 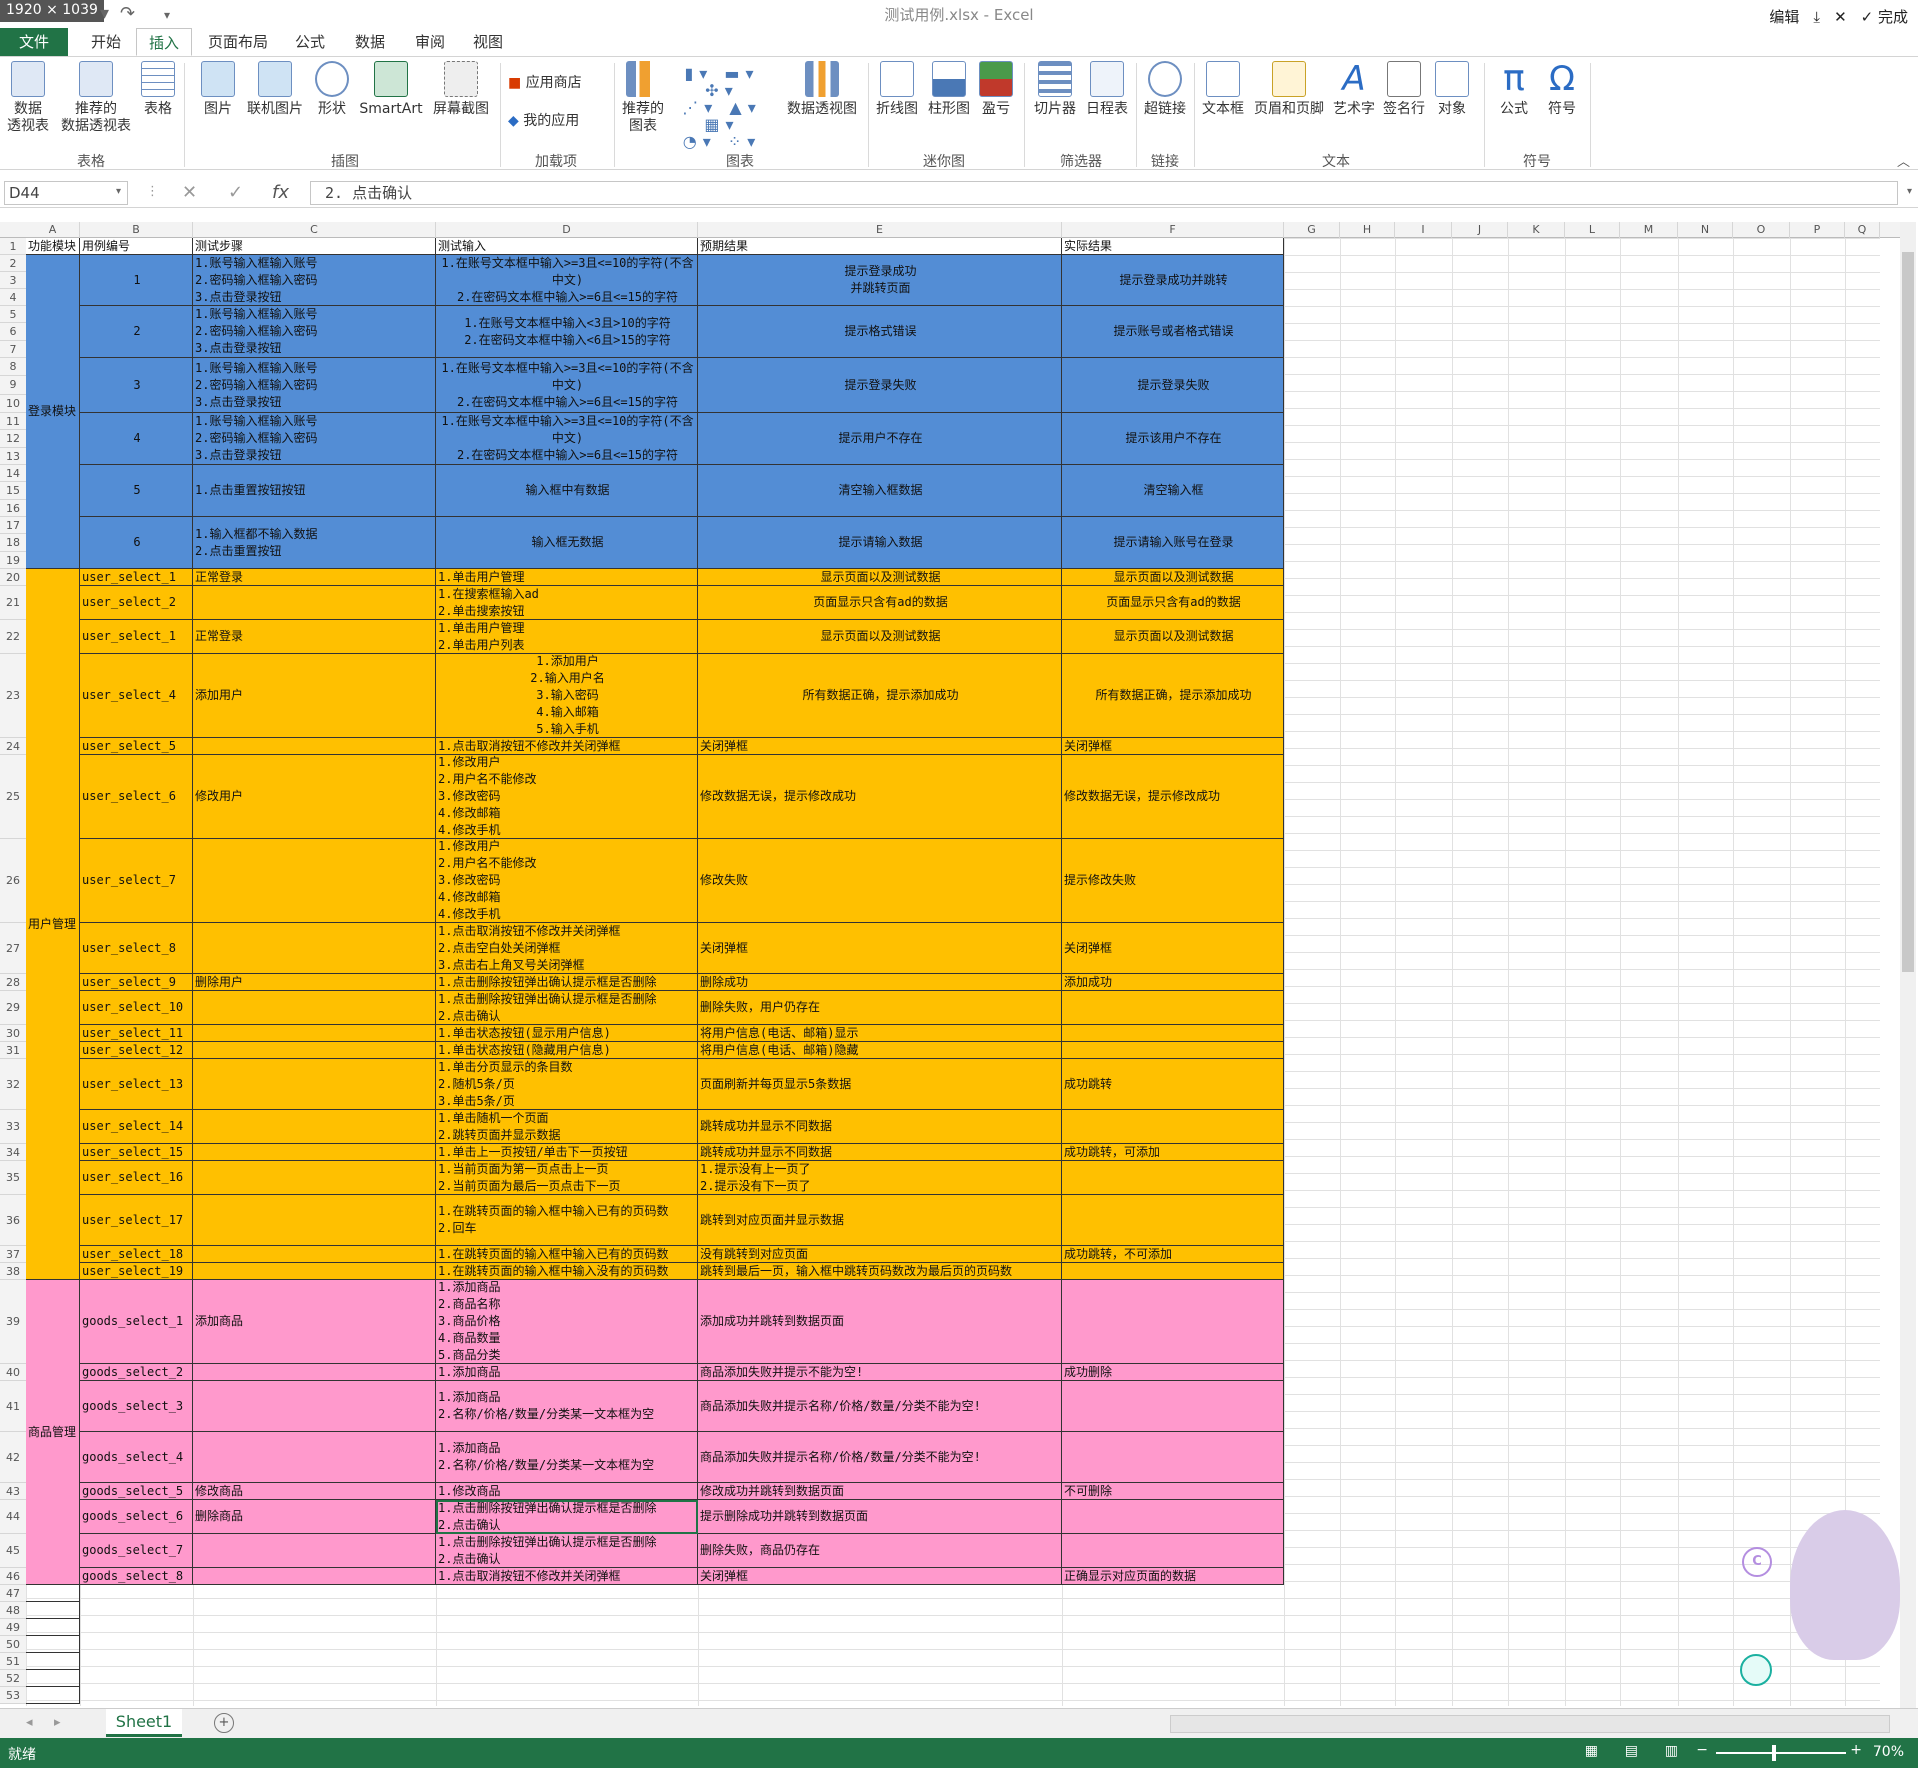 I want to click on actual-result-cell: 提示登录失败, so click(x=1173, y=385).